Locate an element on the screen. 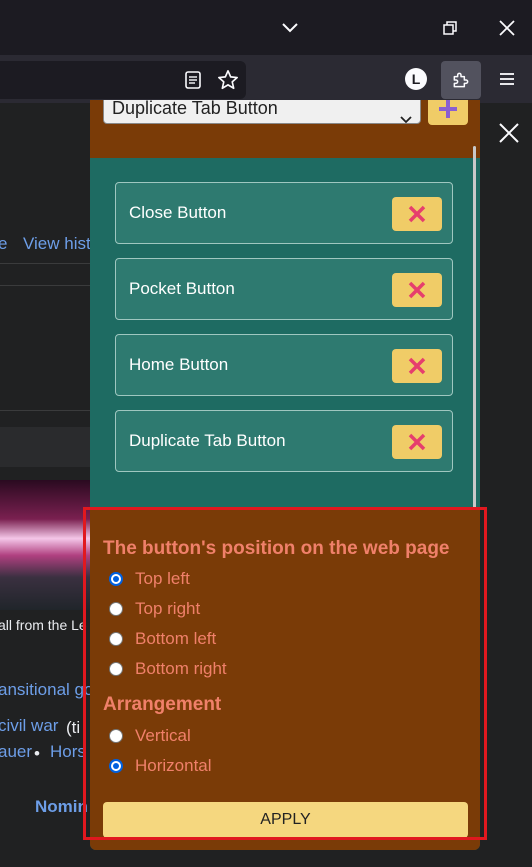 The width and height of the screenshot is (532, 867). radio-label: Top right is located at coordinates (168, 608).